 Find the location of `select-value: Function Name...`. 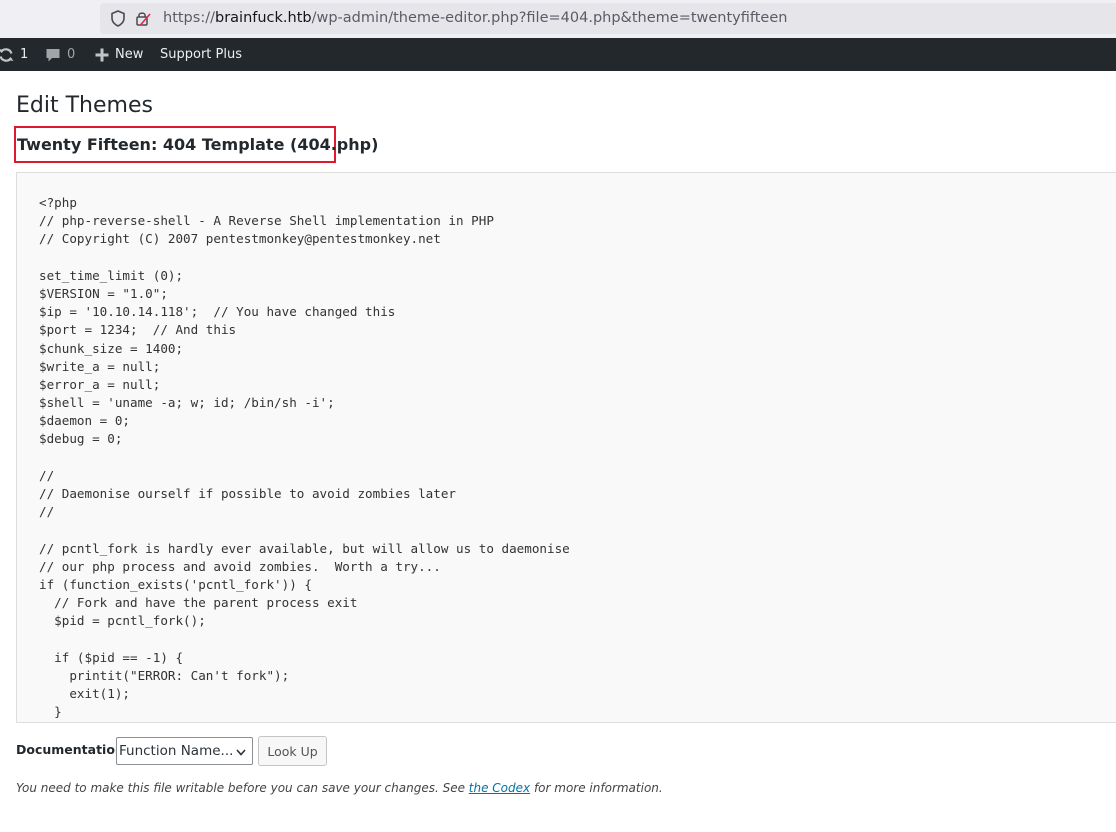

select-value: Function Name... is located at coordinates (176, 751).